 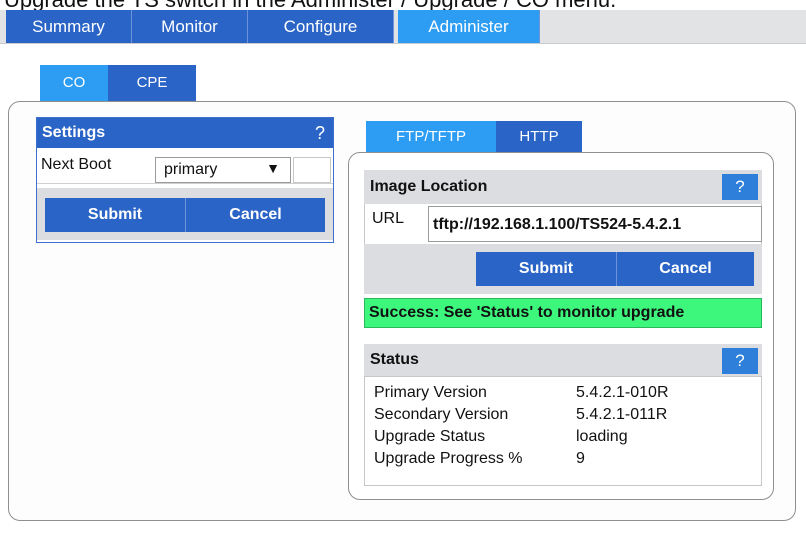 What do you see at coordinates (115, 215) in the screenshot?
I see `settings-submit-button: Submit` at bounding box center [115, 215].